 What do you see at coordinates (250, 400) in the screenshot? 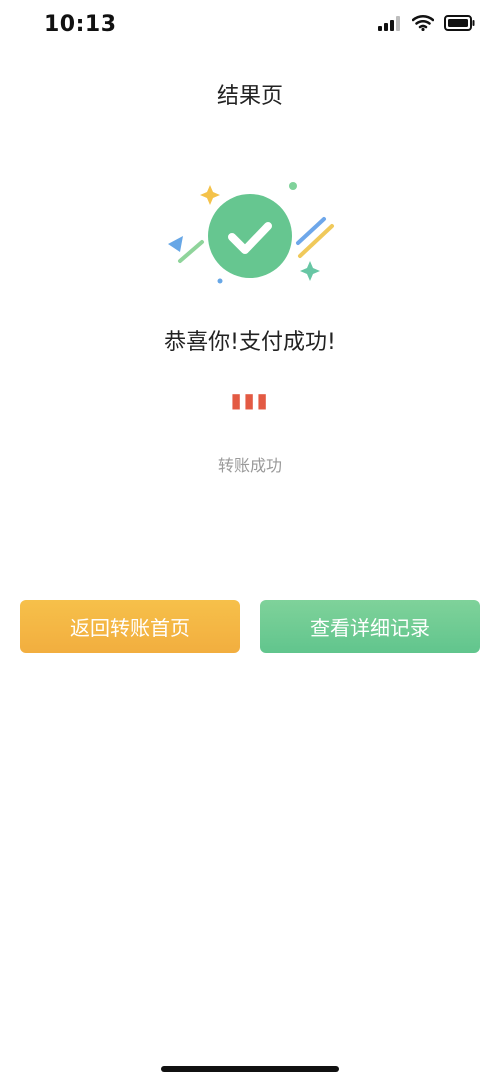
I see `amount-value: ▮▮▮` at bounding box center [250, 400].